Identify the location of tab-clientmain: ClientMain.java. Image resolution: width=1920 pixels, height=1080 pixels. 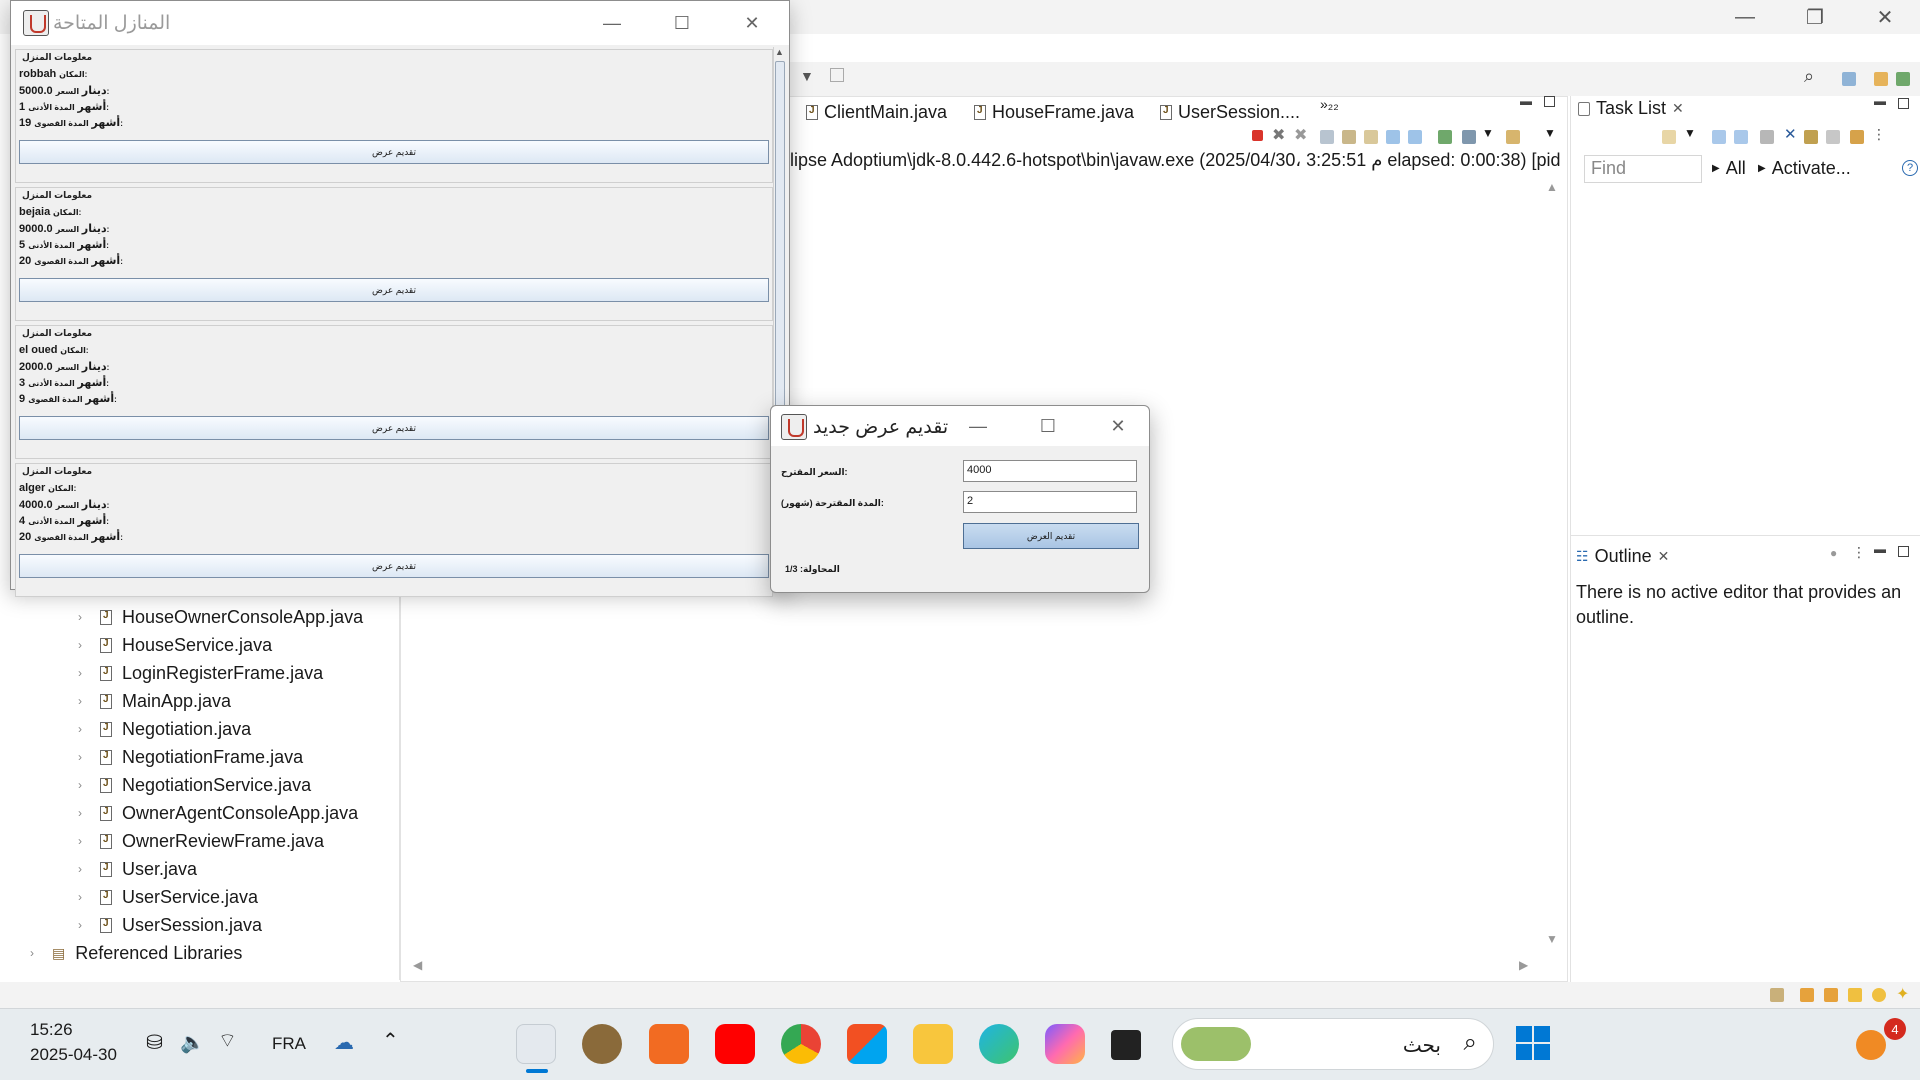
(876, 112).